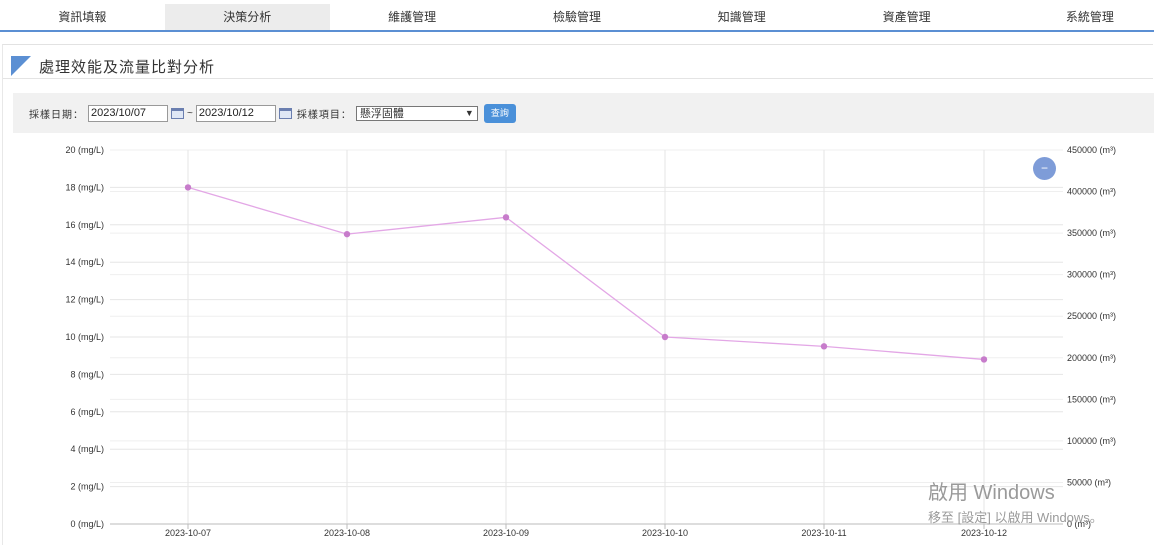  Describe the element at coordinates (84, 262) in the screenshot. I see `left-tick-label: 14 (mg/L)` at that location.